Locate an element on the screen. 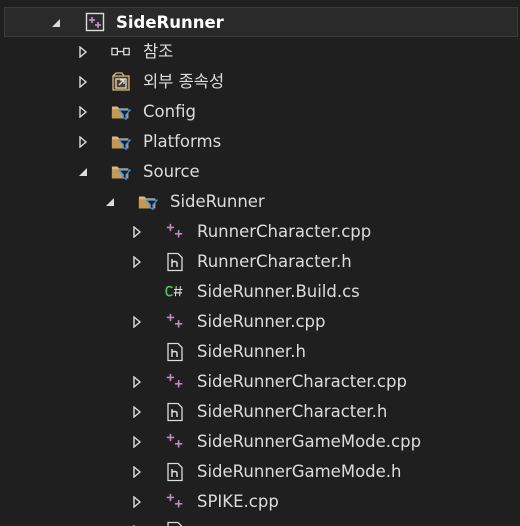 The height and width of the screenshot is (526, 520). tree-item-label: SideRunnerCharacter.h is located at coordinates (292, 411).